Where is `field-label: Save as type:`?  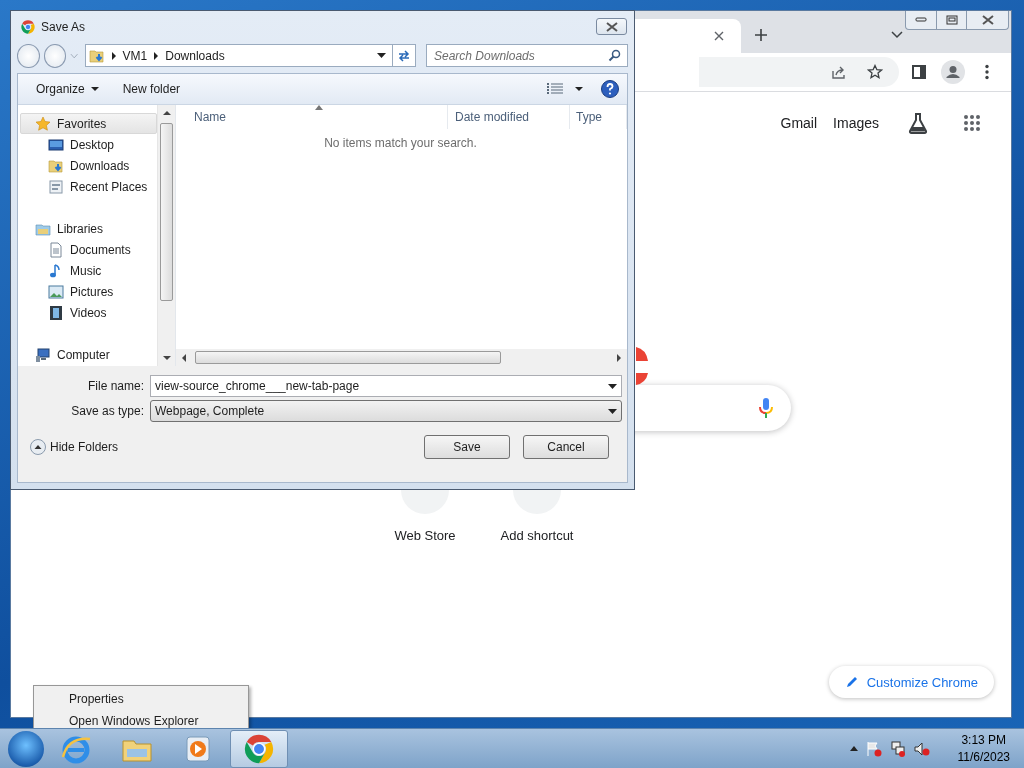
field-label: Save as type: is located at coordinates (107, 411).